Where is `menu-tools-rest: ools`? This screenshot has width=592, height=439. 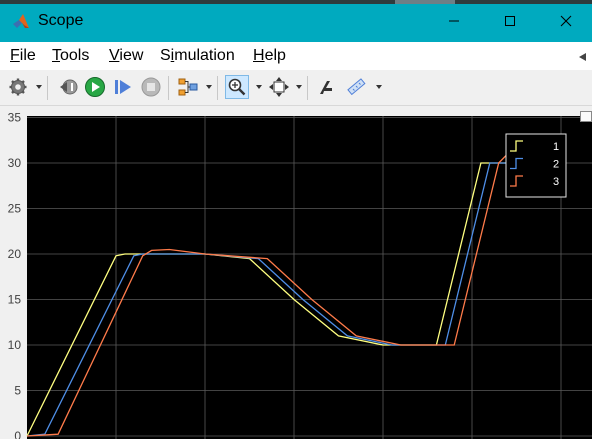
menu-tools-rest: ools is located at coordinates (75, 55).